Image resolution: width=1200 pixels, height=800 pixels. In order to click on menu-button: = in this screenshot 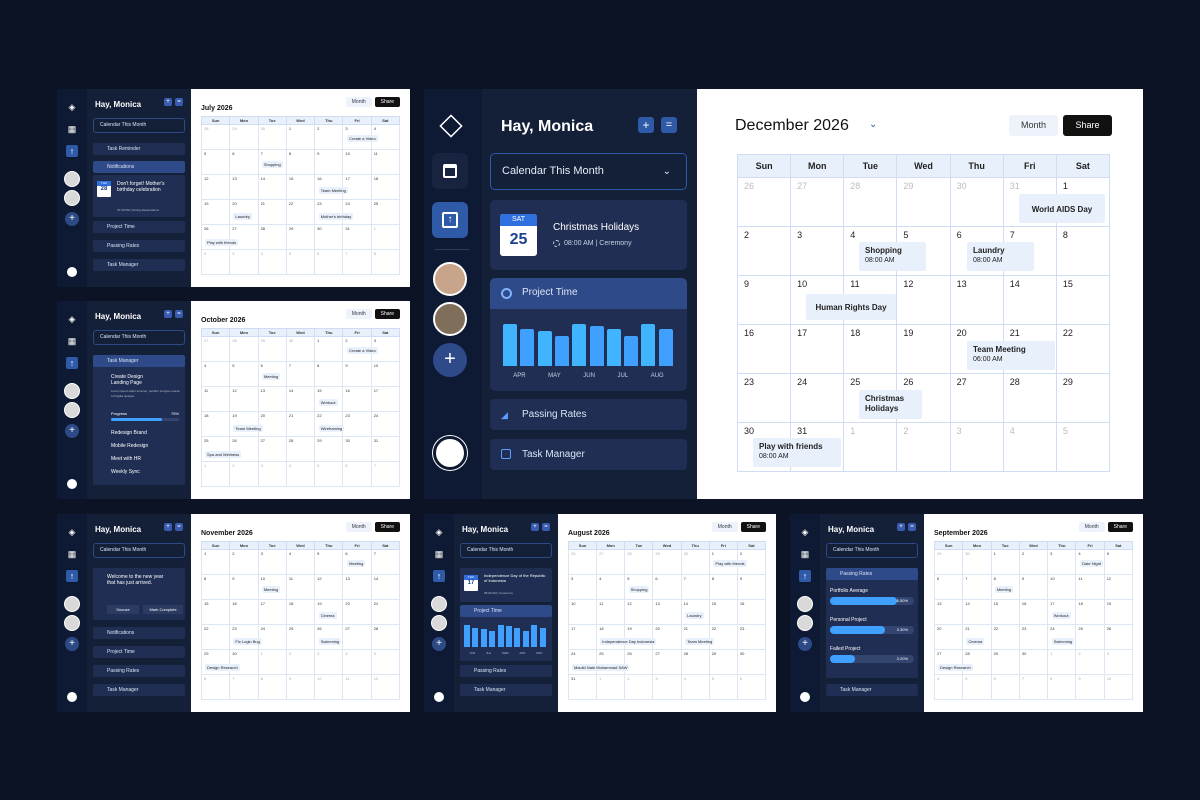, I will do `click(912, 527)`.